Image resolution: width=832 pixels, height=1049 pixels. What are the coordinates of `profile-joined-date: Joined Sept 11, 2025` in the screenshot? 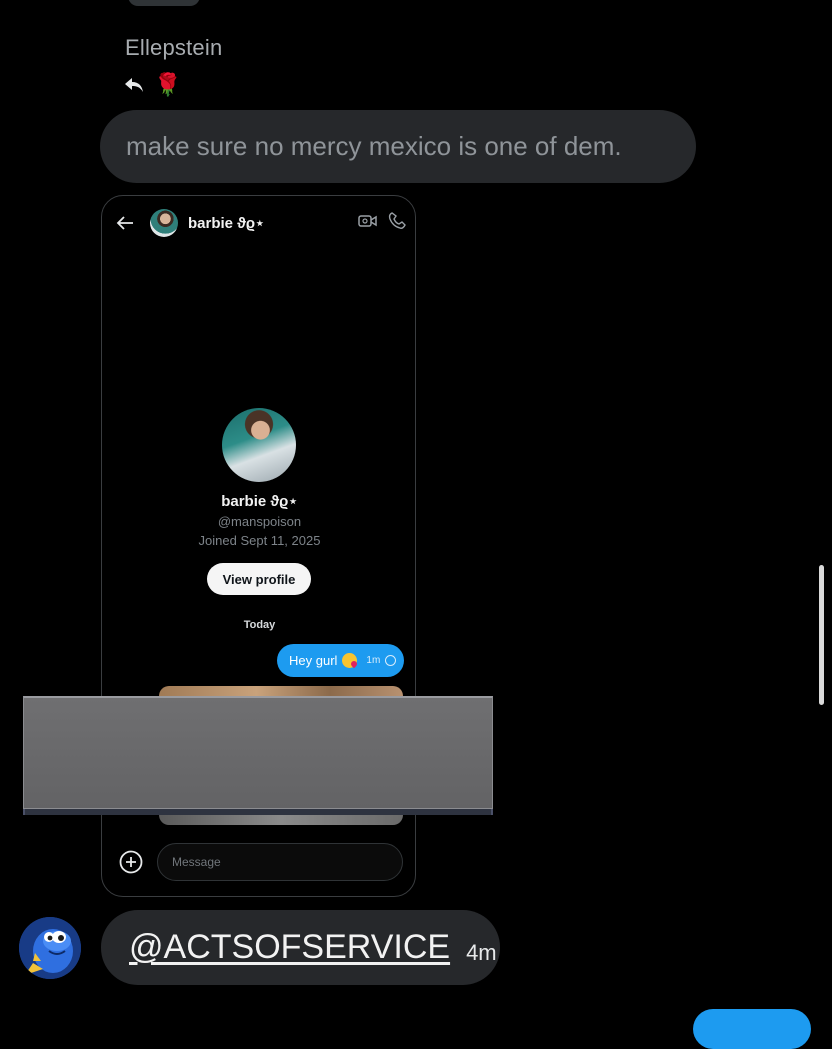 It's located at (259, 540).